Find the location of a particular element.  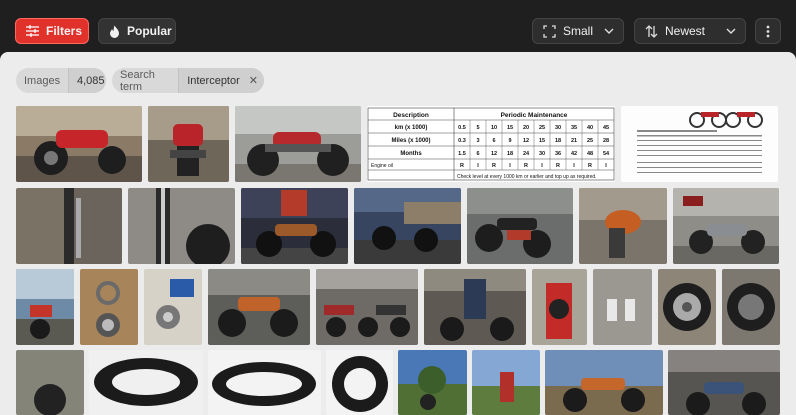

table-cell: 1.5 is located at coordinates (462, 154).